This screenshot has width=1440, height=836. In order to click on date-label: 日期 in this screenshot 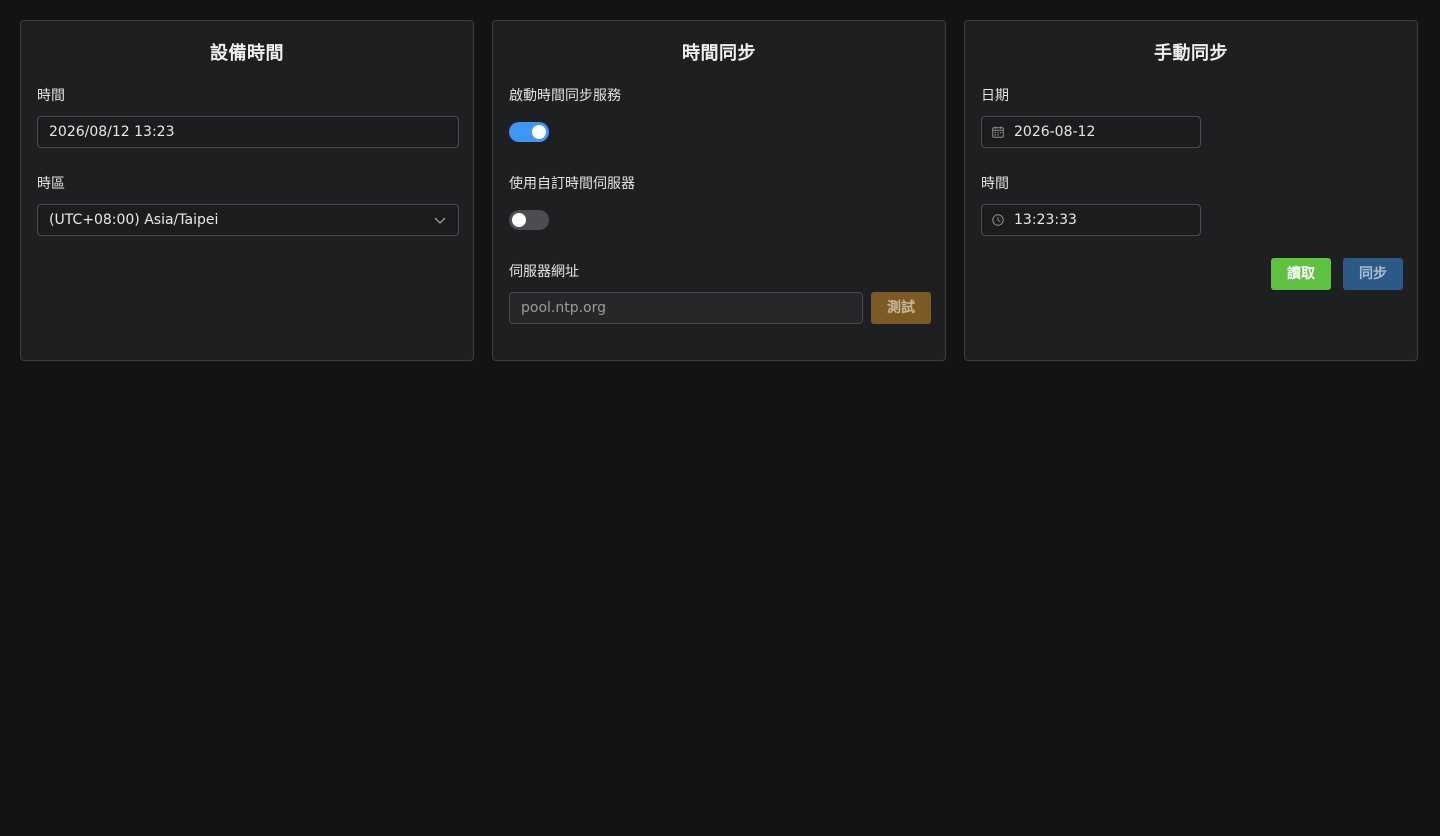, I will do `click(995, 96)`.